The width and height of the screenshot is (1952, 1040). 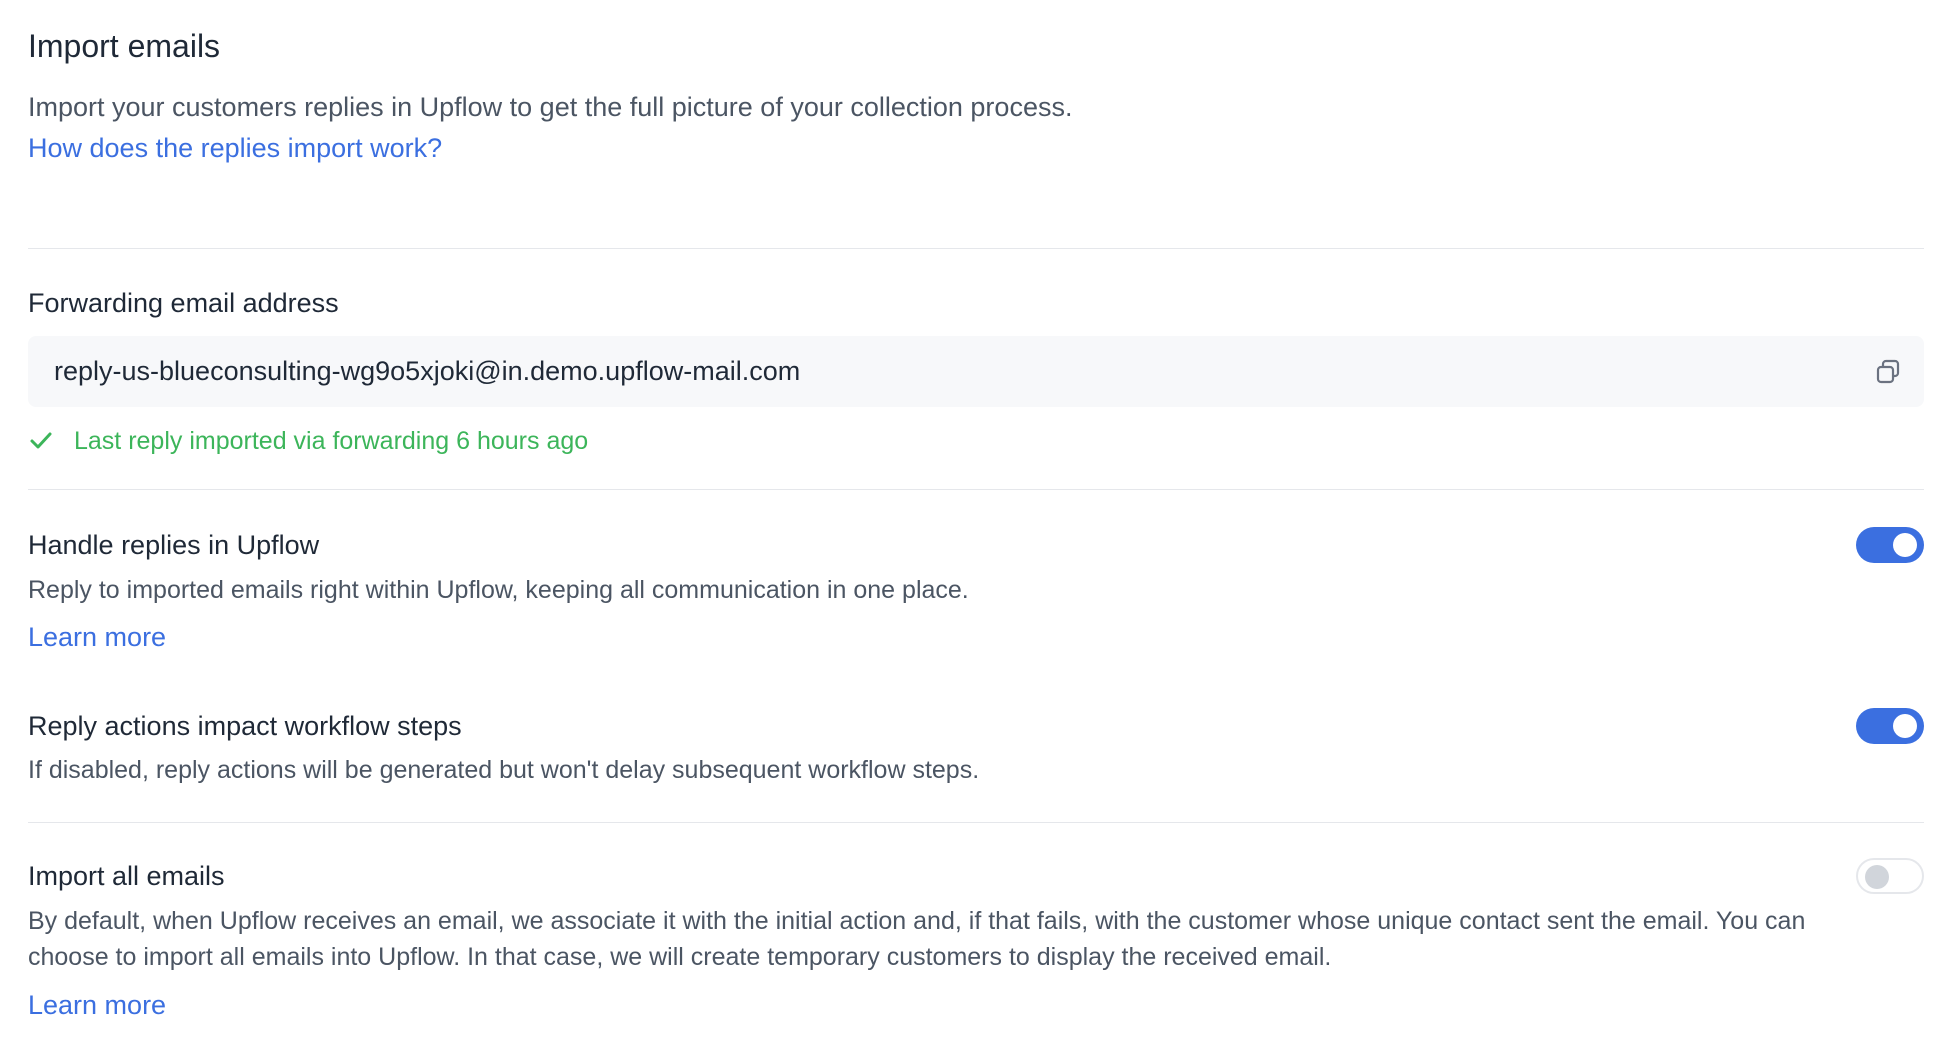 What do you see at coordinates (41, 441) in the screenshot?
I see `check-icon` at bounding box center [41, 441].